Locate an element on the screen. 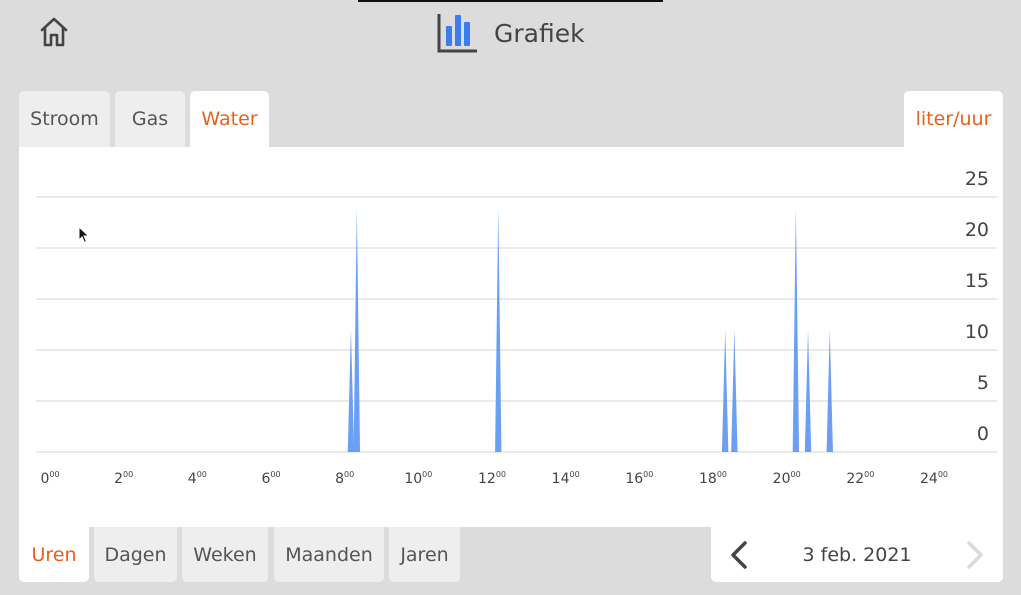 The height and width of the screenshot is (595, 1021). x-tick-label: 800 is located at coordinates (344, 478).